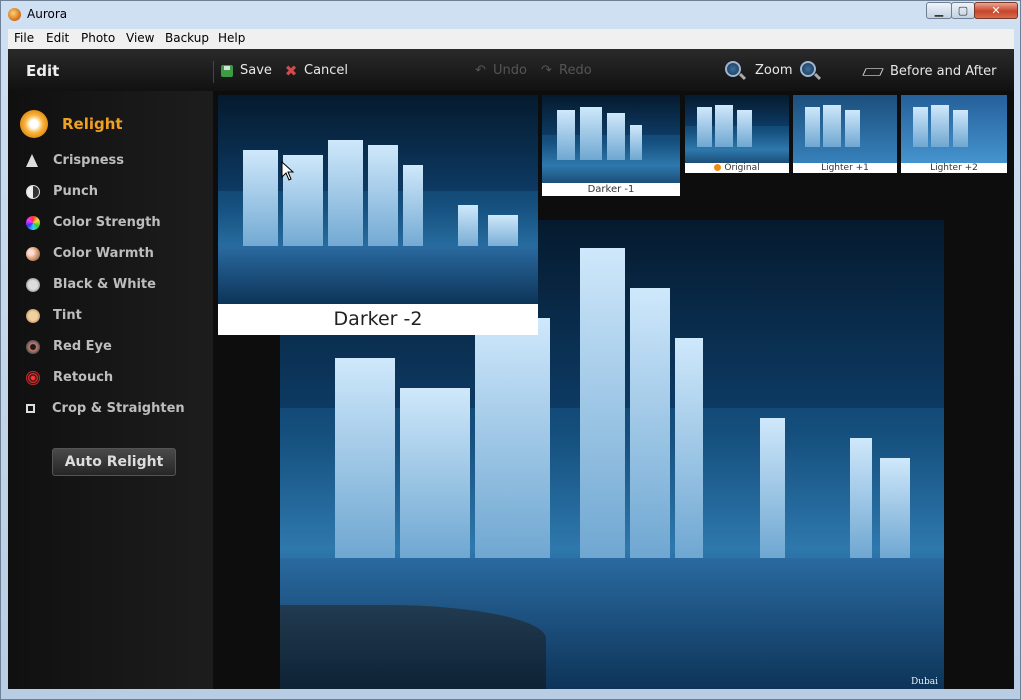 This screenshot has width=1021, height=700. Describe the element at coordinates (33, 346) in the screenshot. I see `red-eye-icon` at that location.